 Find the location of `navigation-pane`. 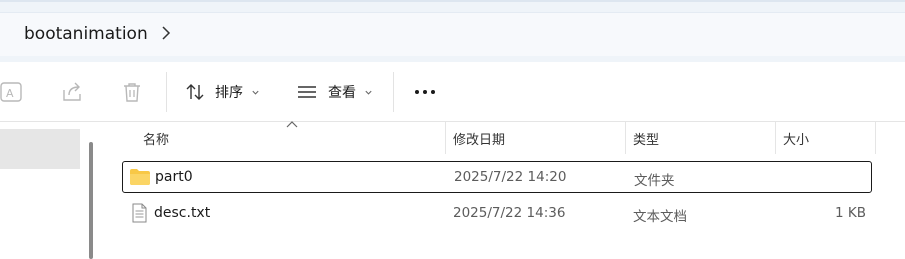

navigation-pane is located at coordinates (51, 190).